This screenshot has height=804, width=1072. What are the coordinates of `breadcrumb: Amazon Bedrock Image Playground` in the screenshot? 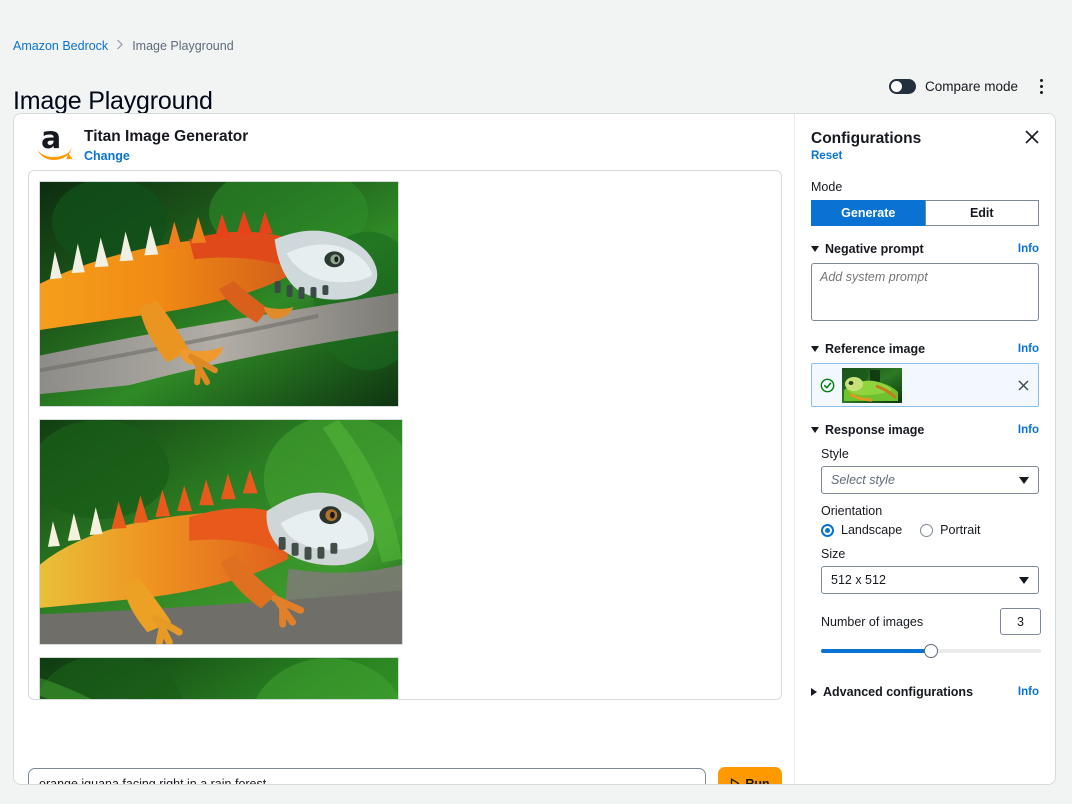 It's located at (123, 46).